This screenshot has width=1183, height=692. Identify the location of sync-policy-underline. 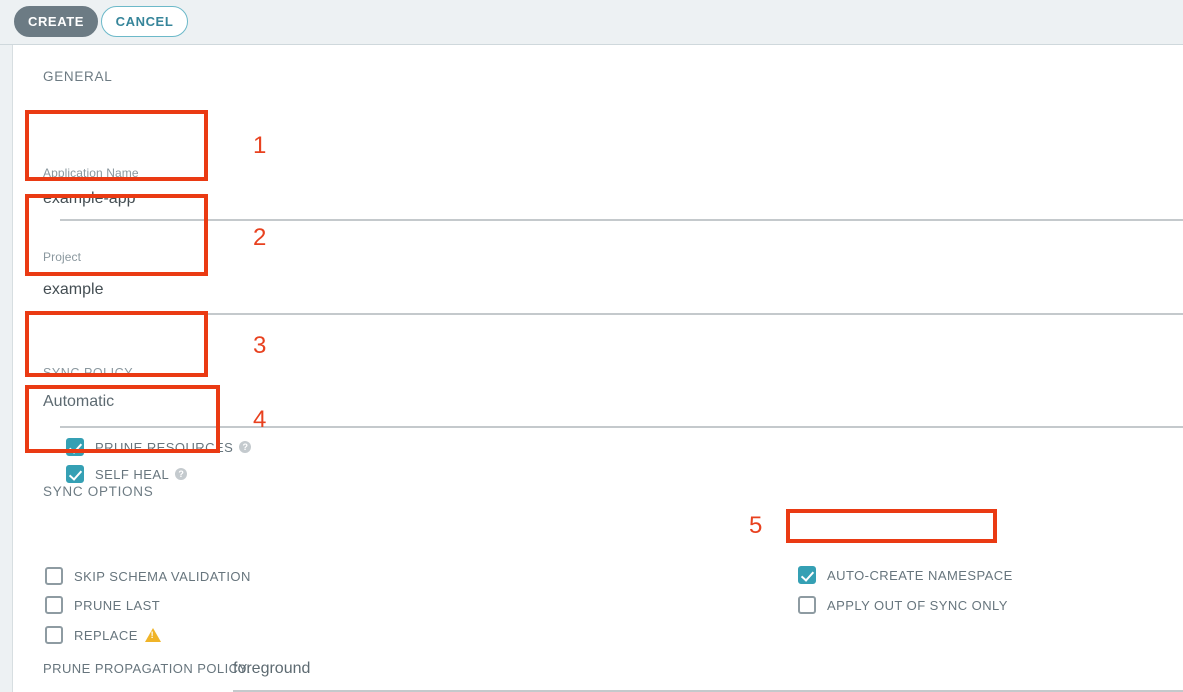
(621, 427).